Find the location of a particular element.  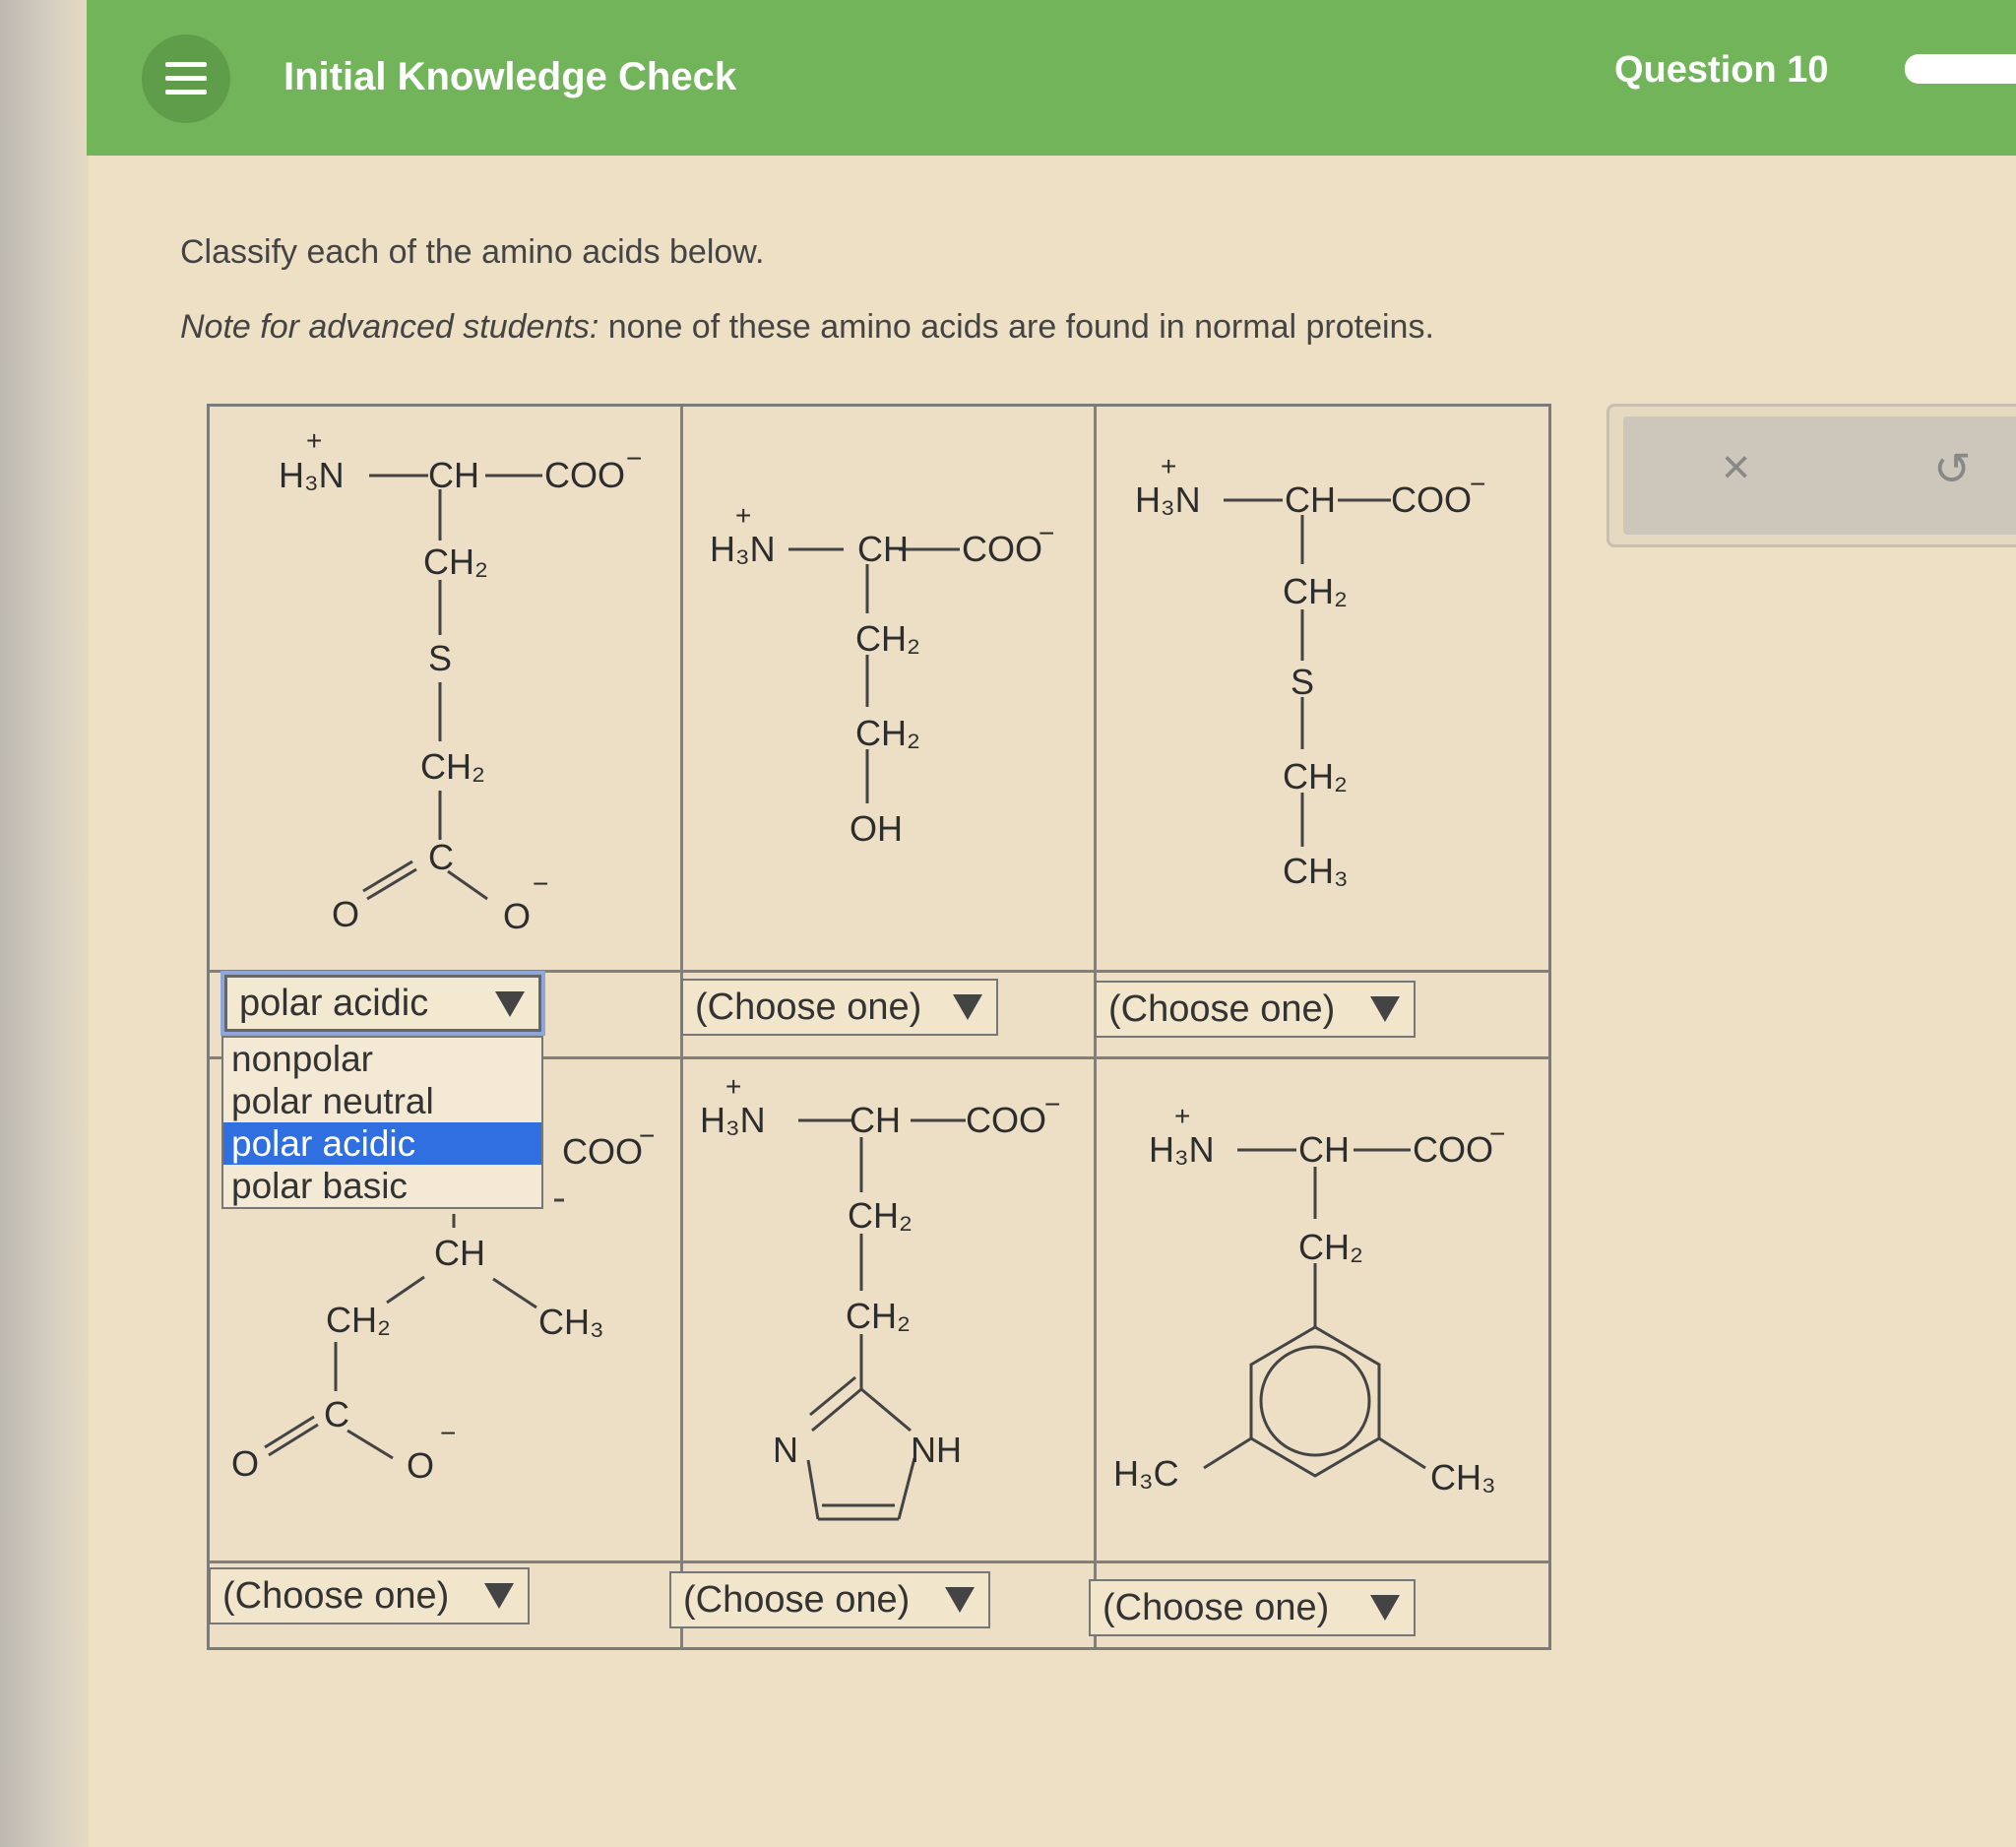

h3c-label: H₃C is located at coordinates (1146, 1473).